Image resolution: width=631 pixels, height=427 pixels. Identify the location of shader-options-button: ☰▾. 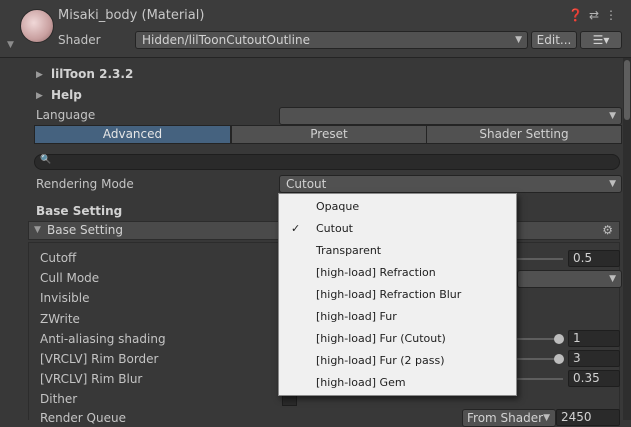
(601, 40).